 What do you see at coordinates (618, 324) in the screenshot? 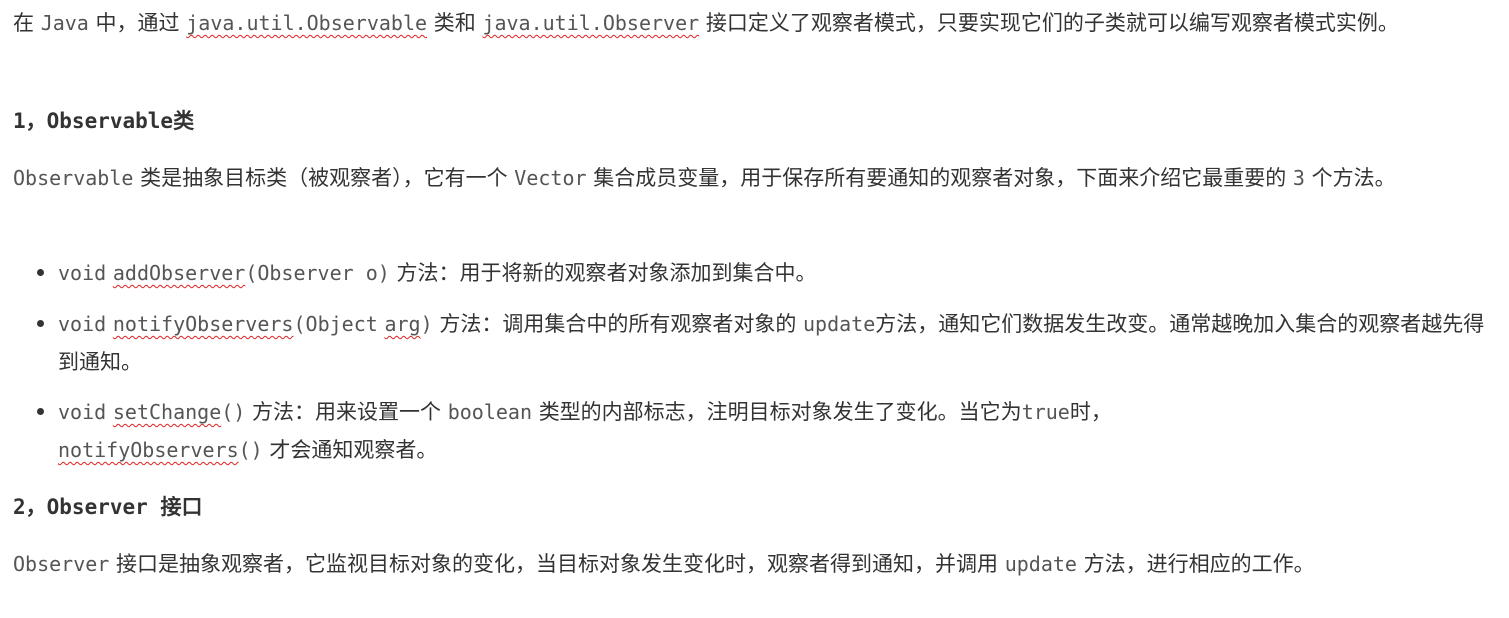
I see `method-description: 方法：调用集合中的所有观察者对象的` at bounding box center [618, 324].